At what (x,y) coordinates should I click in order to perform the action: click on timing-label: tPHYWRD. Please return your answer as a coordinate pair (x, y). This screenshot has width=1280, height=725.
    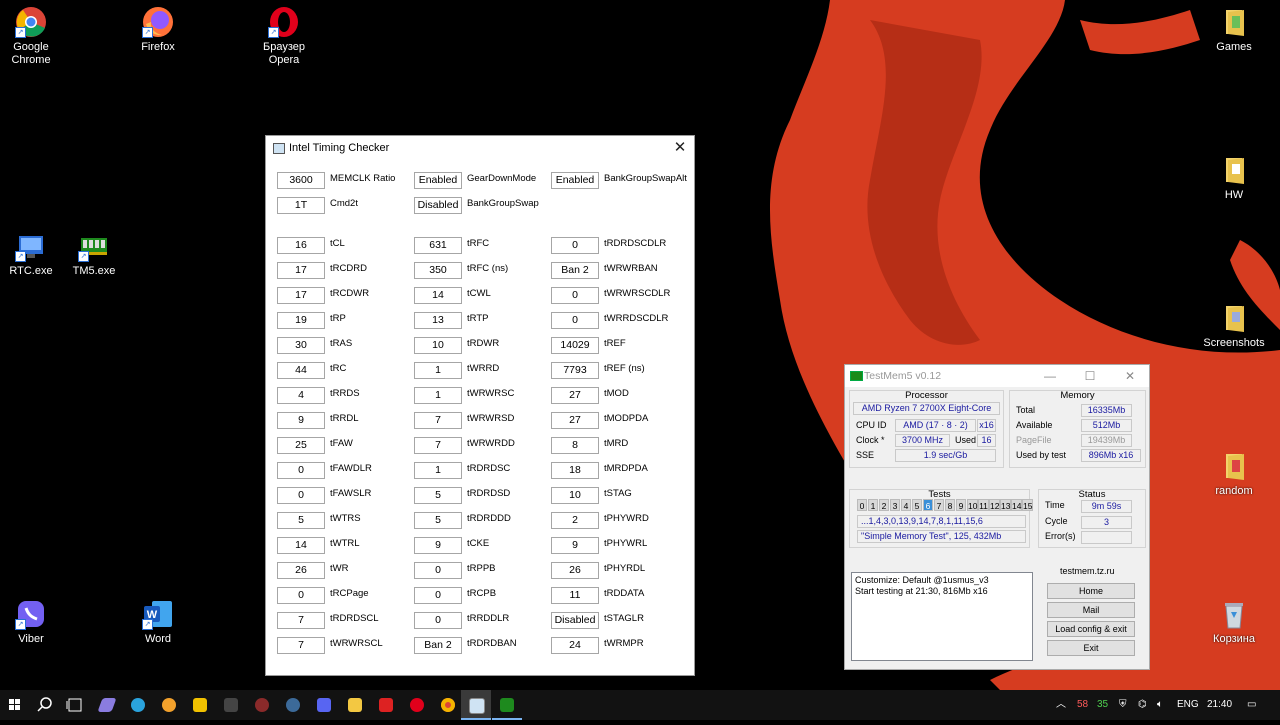
    Looking at the image, I should click on (626, 518).